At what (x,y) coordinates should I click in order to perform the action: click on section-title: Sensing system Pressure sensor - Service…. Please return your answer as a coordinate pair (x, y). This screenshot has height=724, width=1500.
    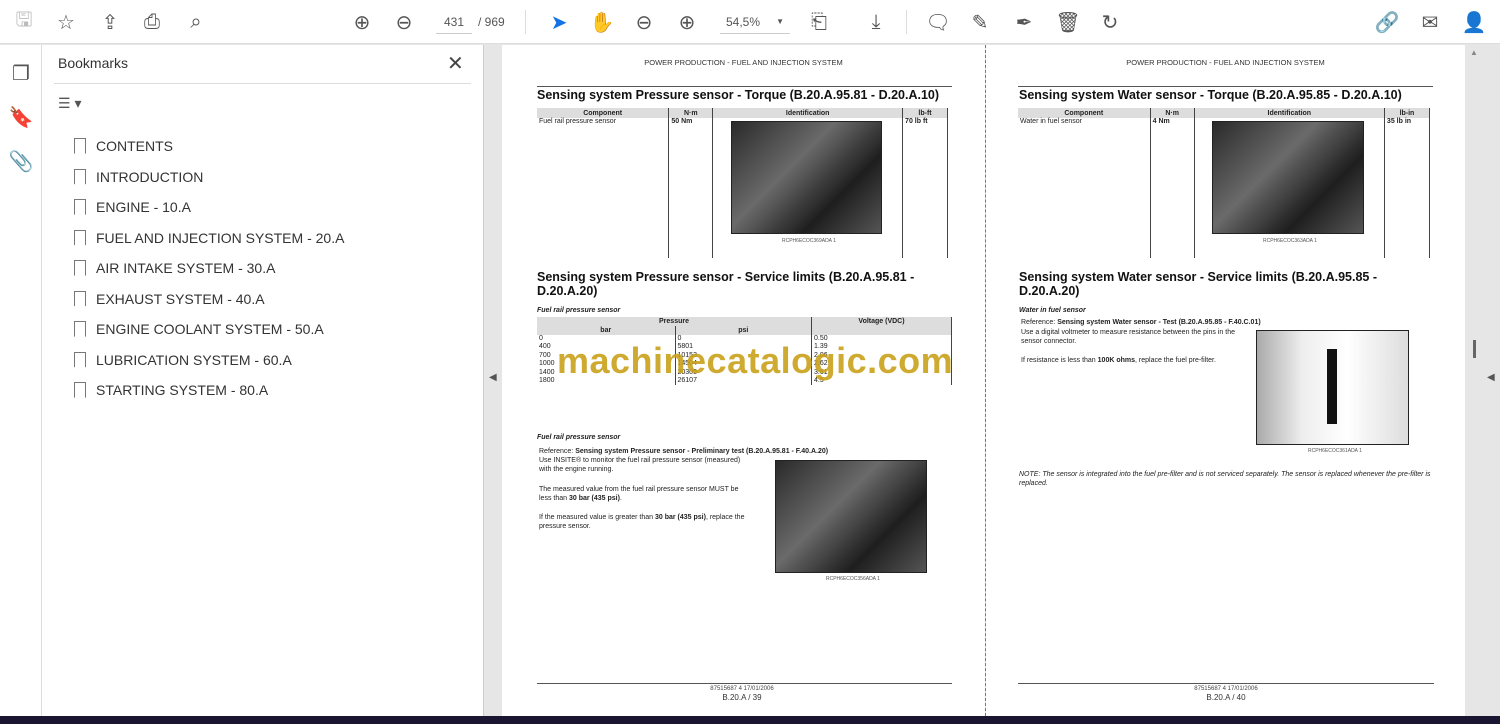
    Looking at the image, I should click on (726, 284).